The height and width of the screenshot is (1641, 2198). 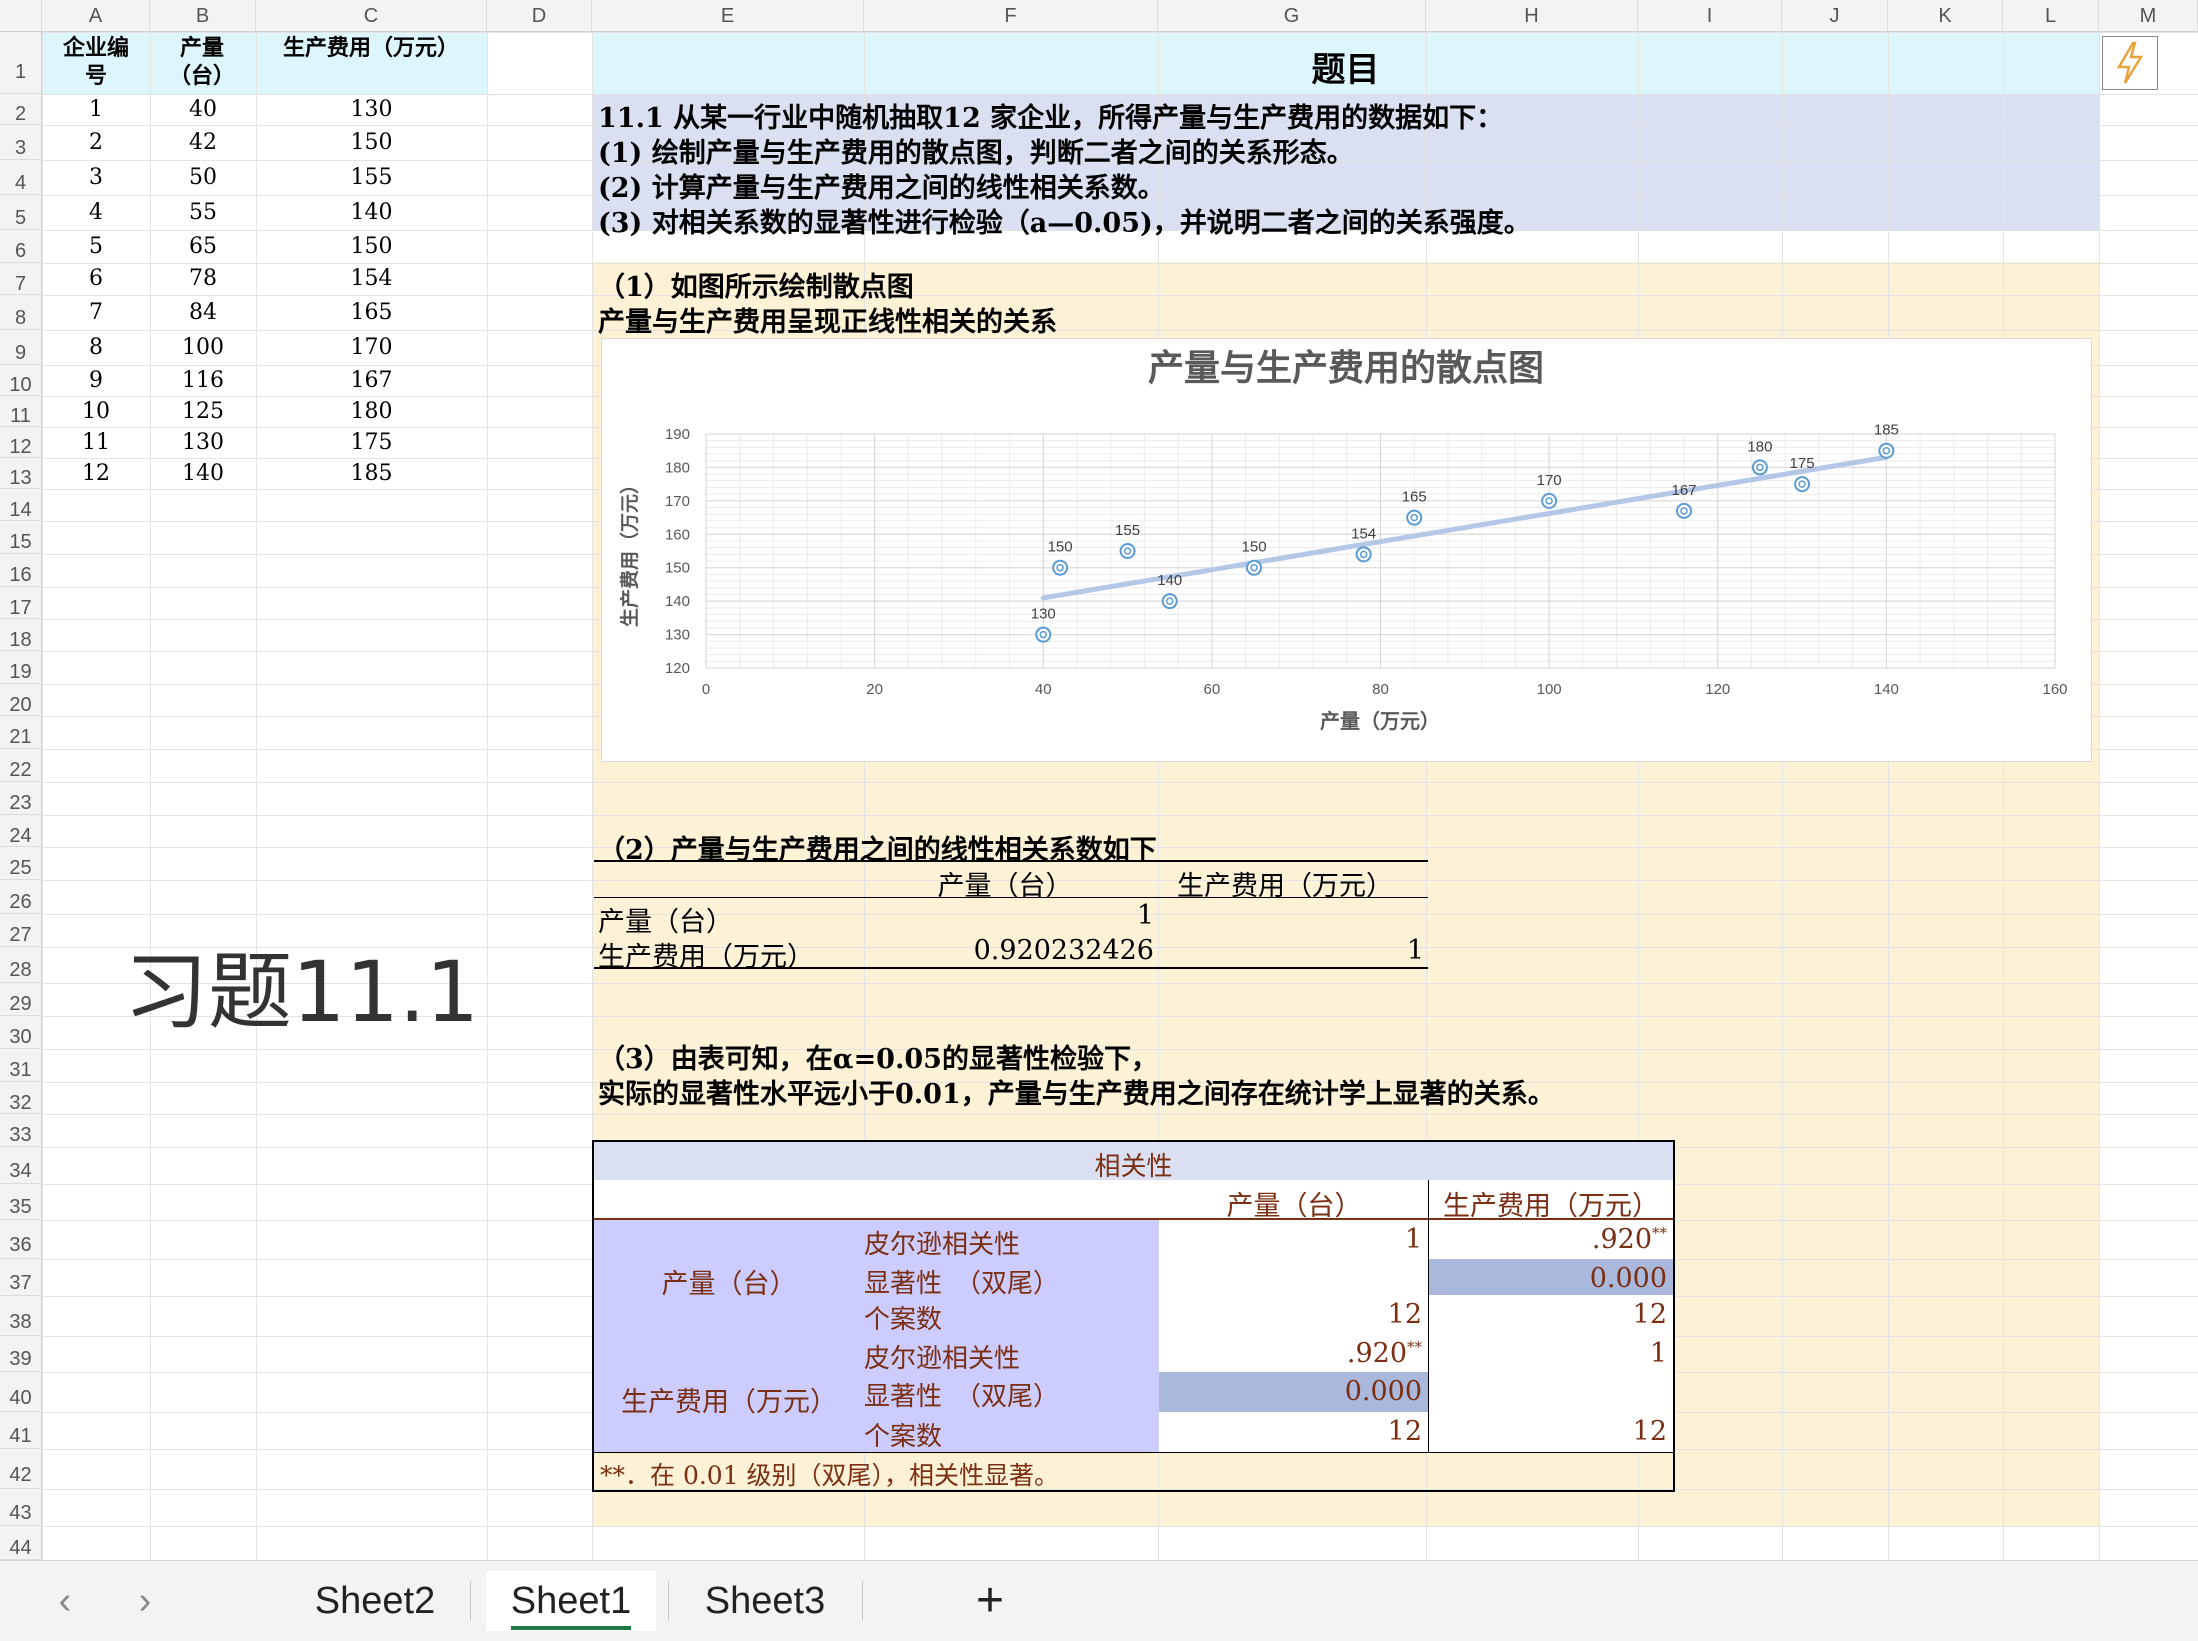 What do you see at coordinates (21, 1543) in the screenshot?
I see `row-header-44: 44` at bounding box center [21, 1543].